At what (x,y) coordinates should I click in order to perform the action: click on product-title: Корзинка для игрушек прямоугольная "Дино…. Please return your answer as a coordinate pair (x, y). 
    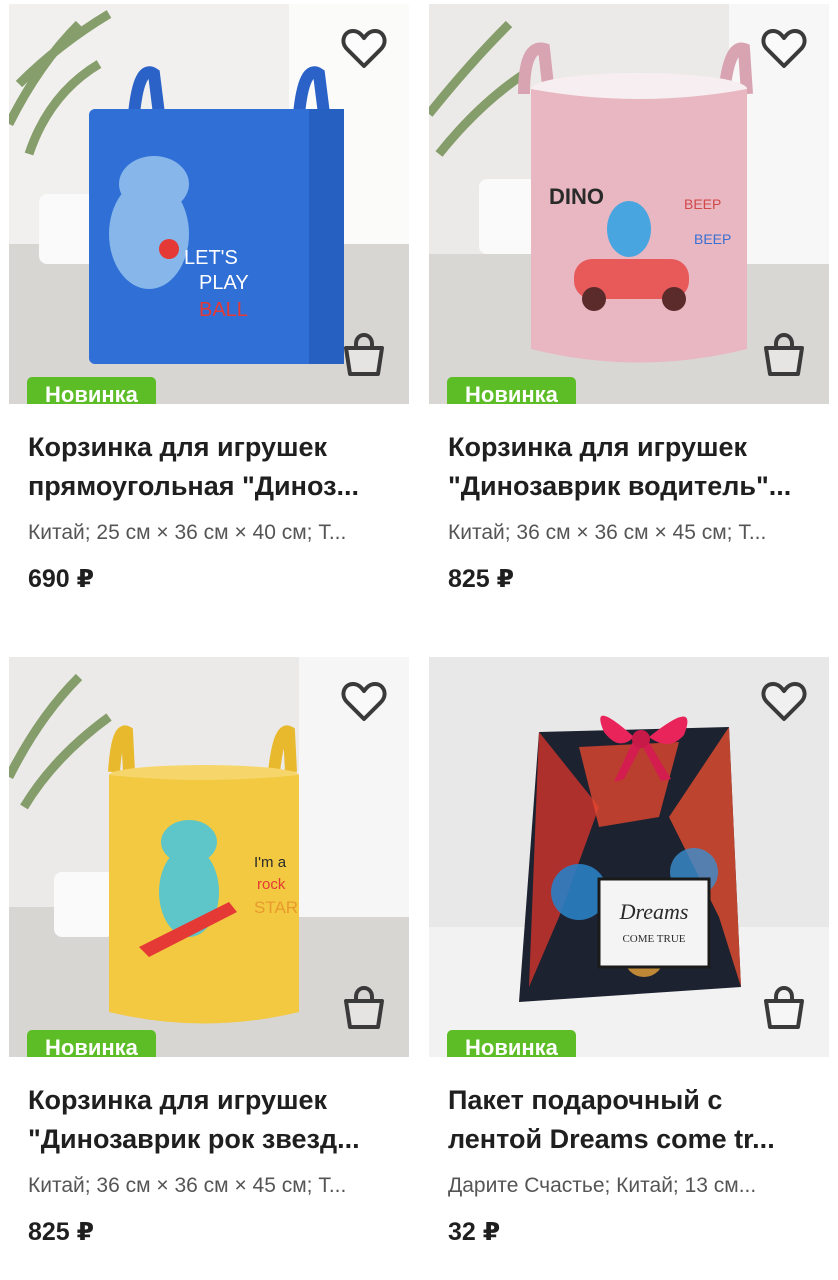
    Looking at the image, I should click on (213, 467).